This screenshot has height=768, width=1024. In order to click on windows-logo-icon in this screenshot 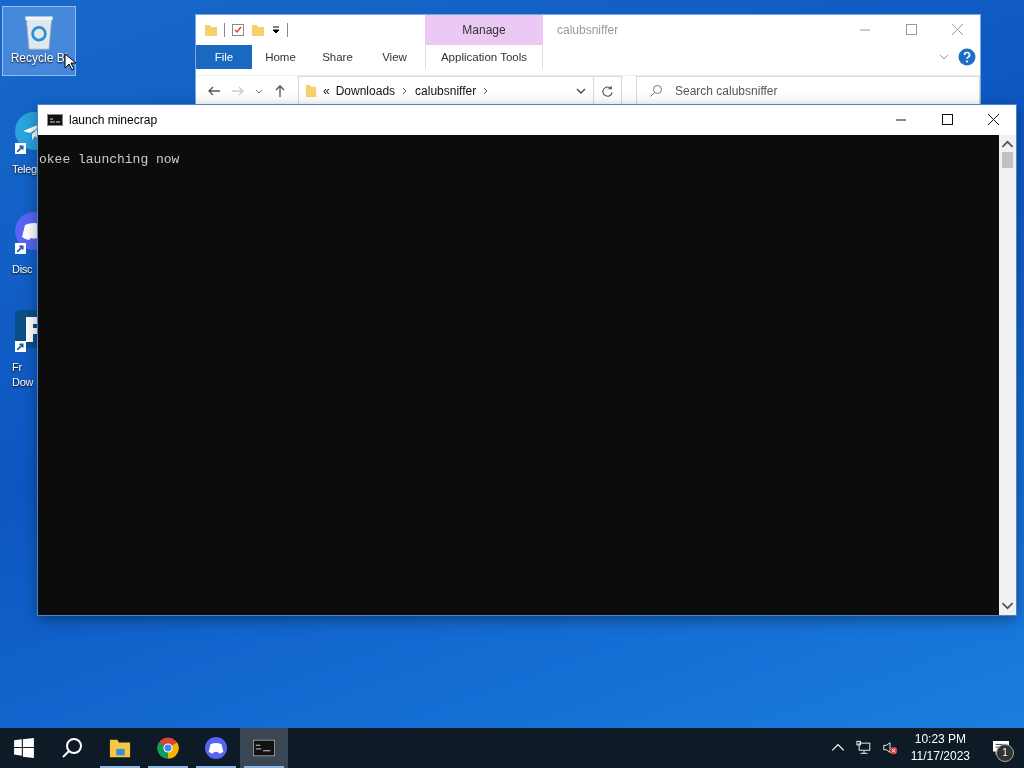, I will do `click(24, 748)`.